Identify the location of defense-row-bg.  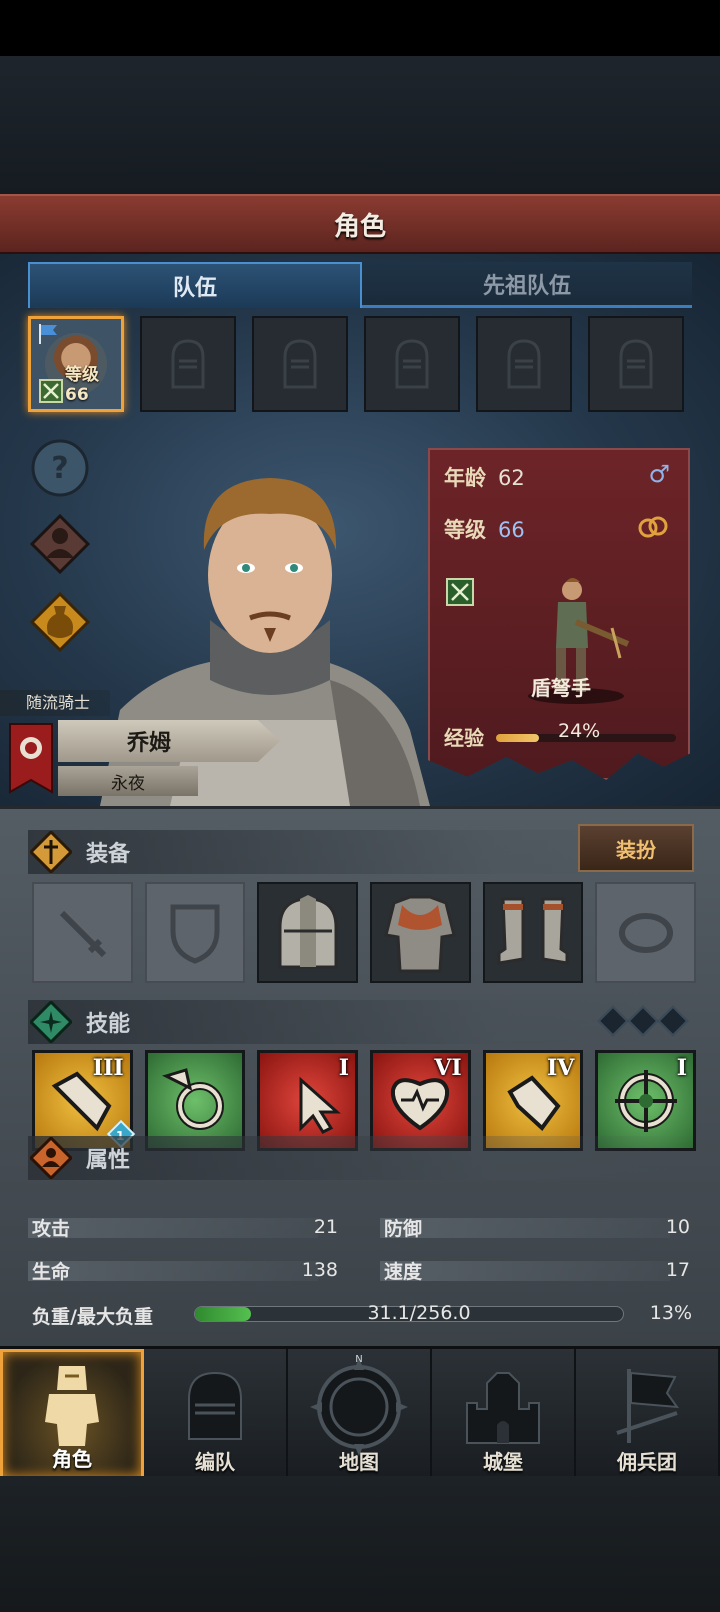
(525, 1228).